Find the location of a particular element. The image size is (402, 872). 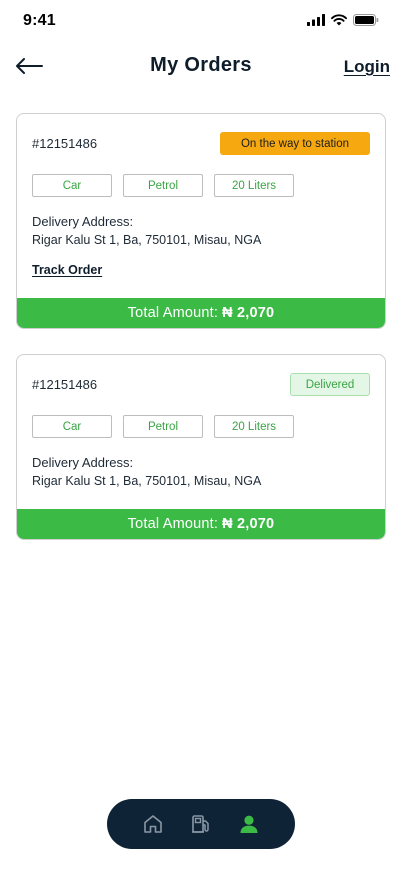

fuel-pump-icon is located at coordinates (200, 824).